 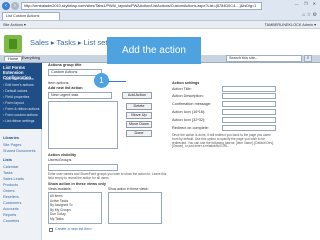 What do you see at coordinates (13, 103) in the screenshot?
I see `panel-item: Form layout` at bounding box center [13, 103].